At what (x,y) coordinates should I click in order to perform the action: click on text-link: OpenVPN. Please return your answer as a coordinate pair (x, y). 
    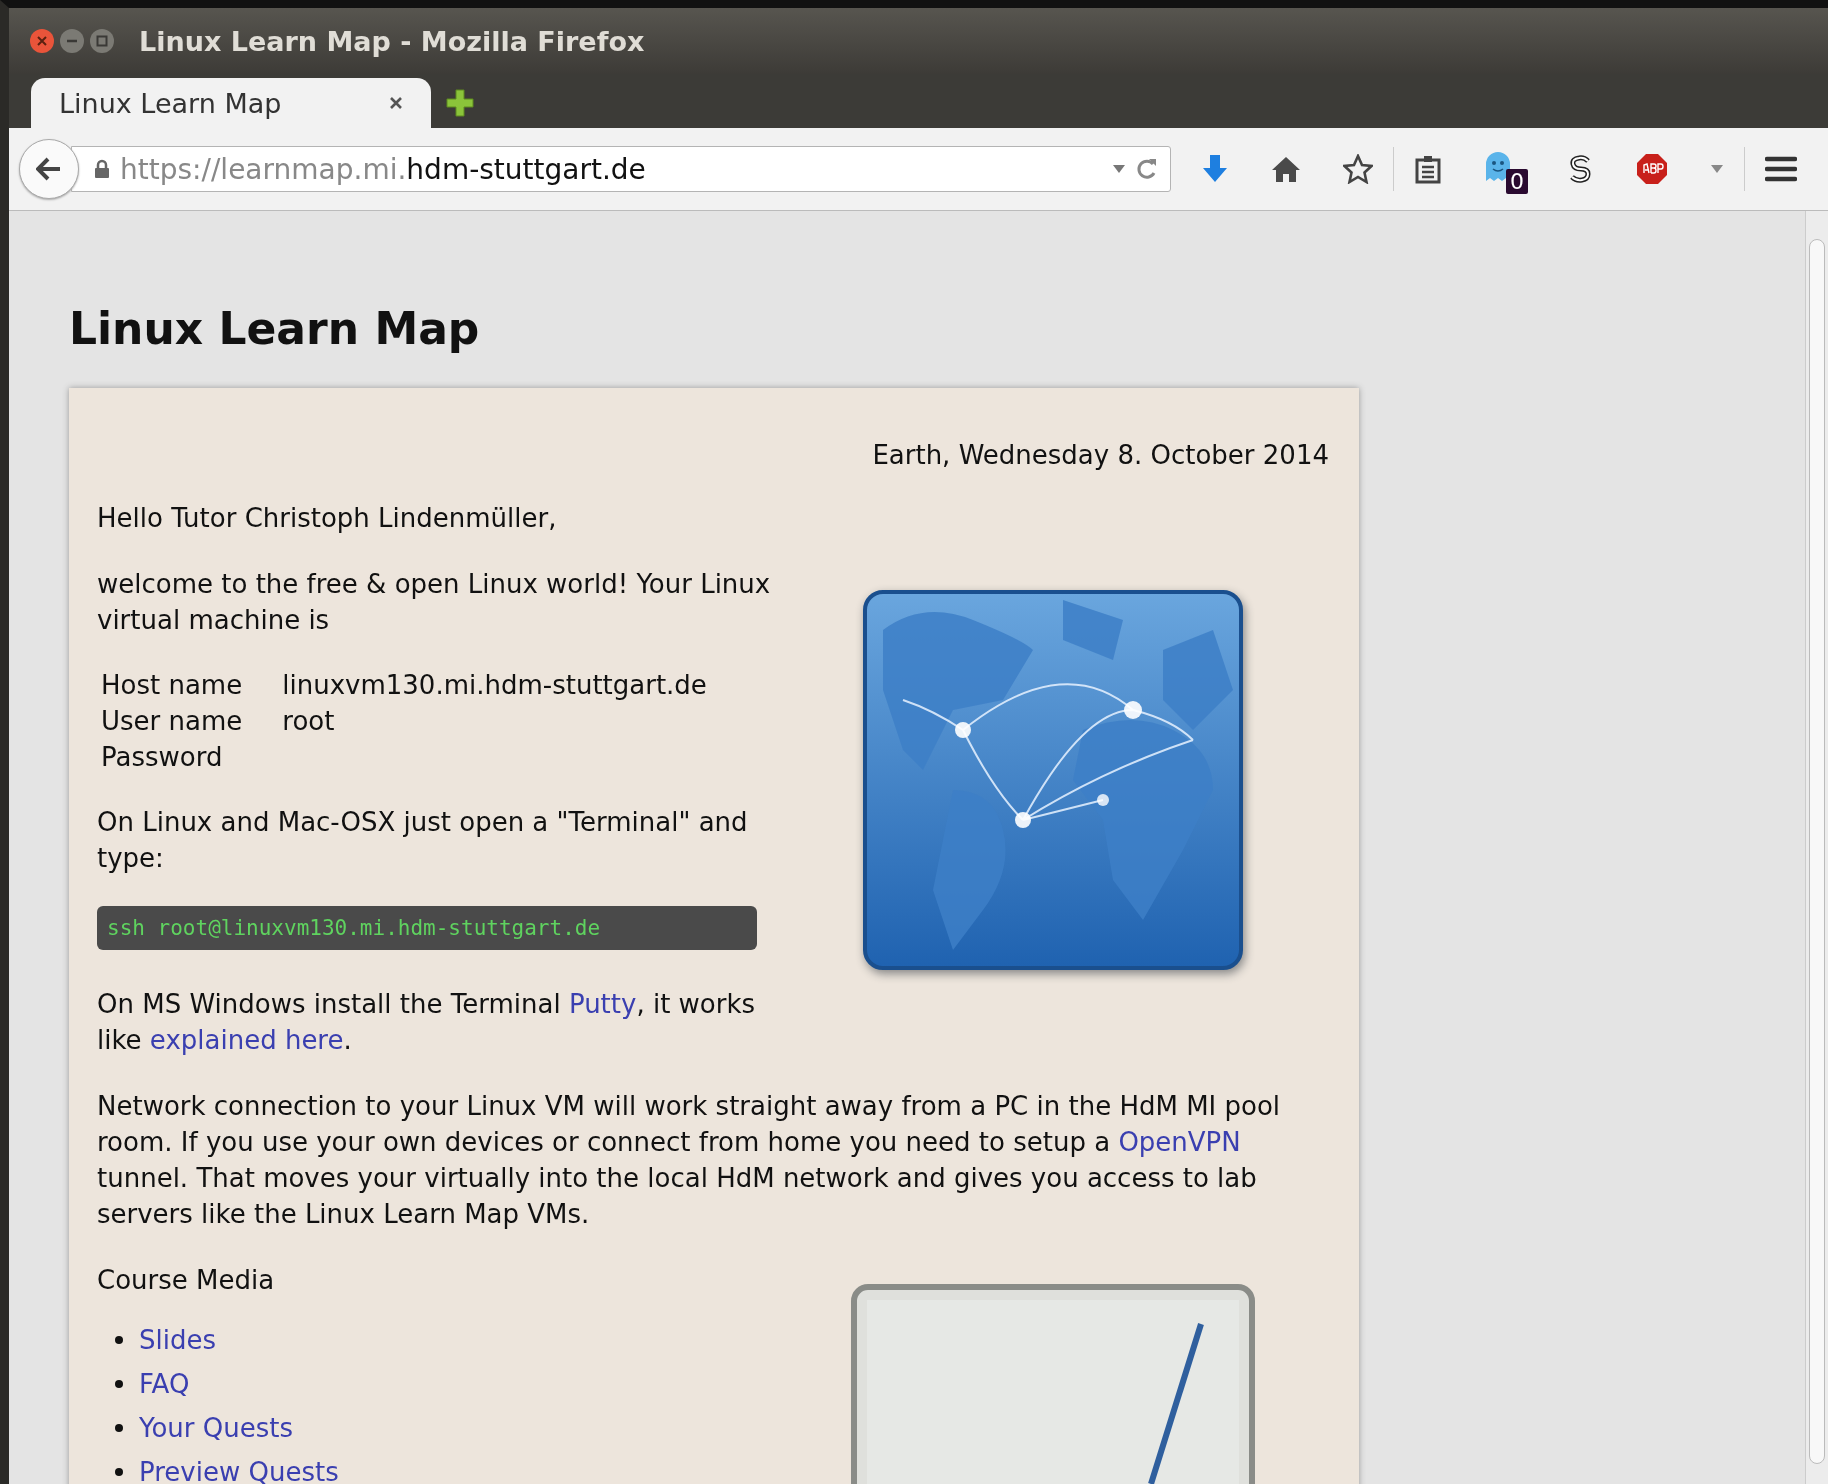
    Looking at the image, I should click on (1179, 1142).